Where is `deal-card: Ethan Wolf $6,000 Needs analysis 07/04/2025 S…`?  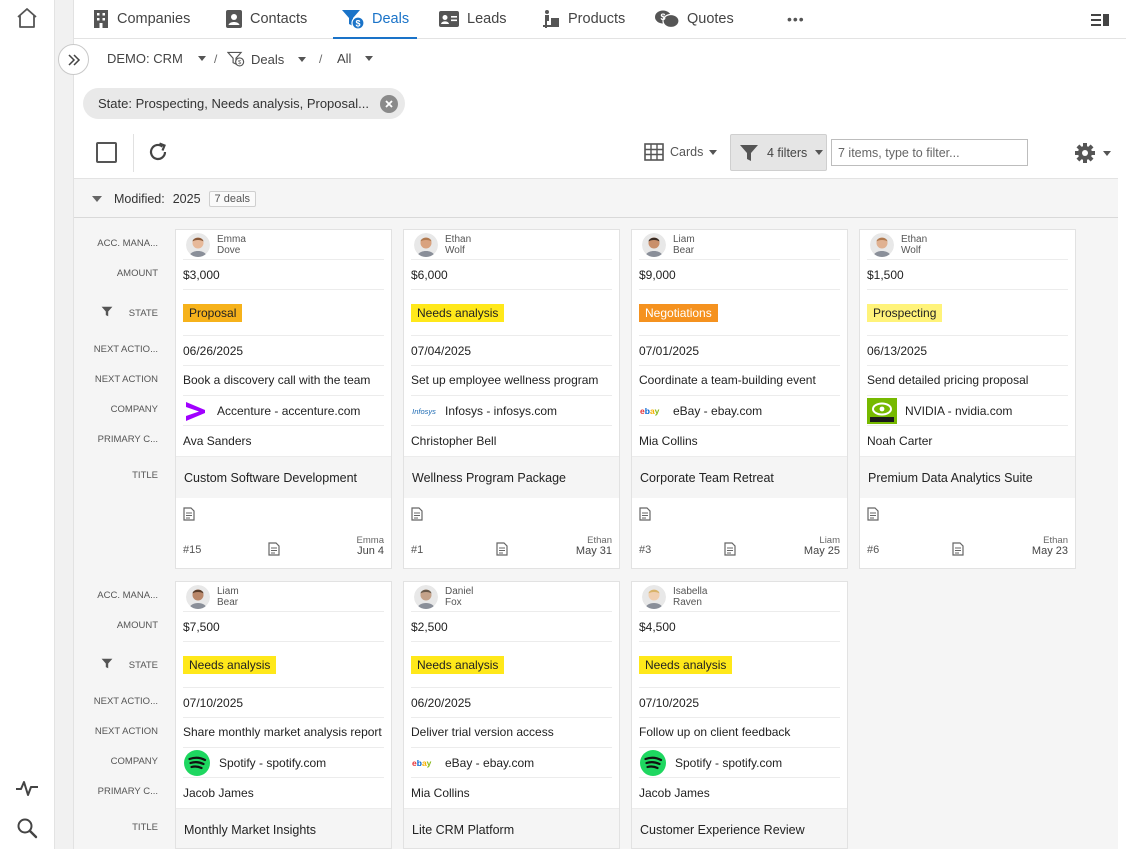
deal-card: Ethan Wolf $6,000 Needs analysis 07/04/2025 S… is located at coordinates (511, 399).